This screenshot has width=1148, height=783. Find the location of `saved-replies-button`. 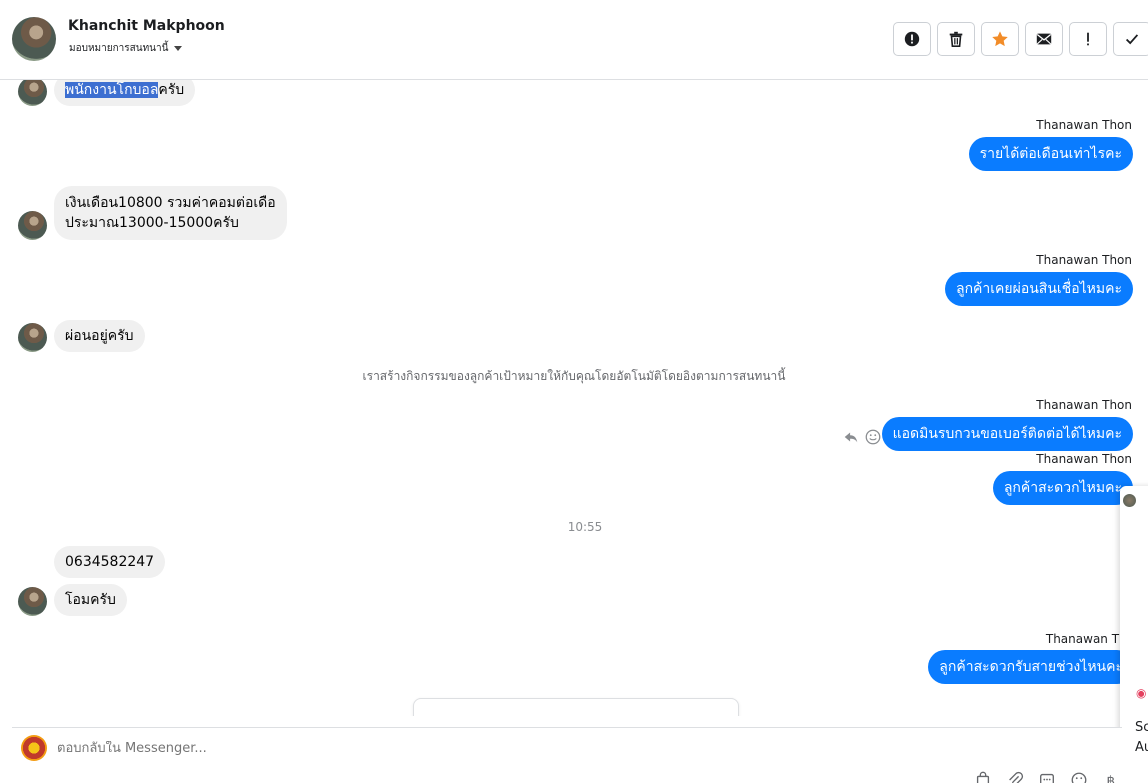

saved-replies-button is located at coordinates (1047, 777).